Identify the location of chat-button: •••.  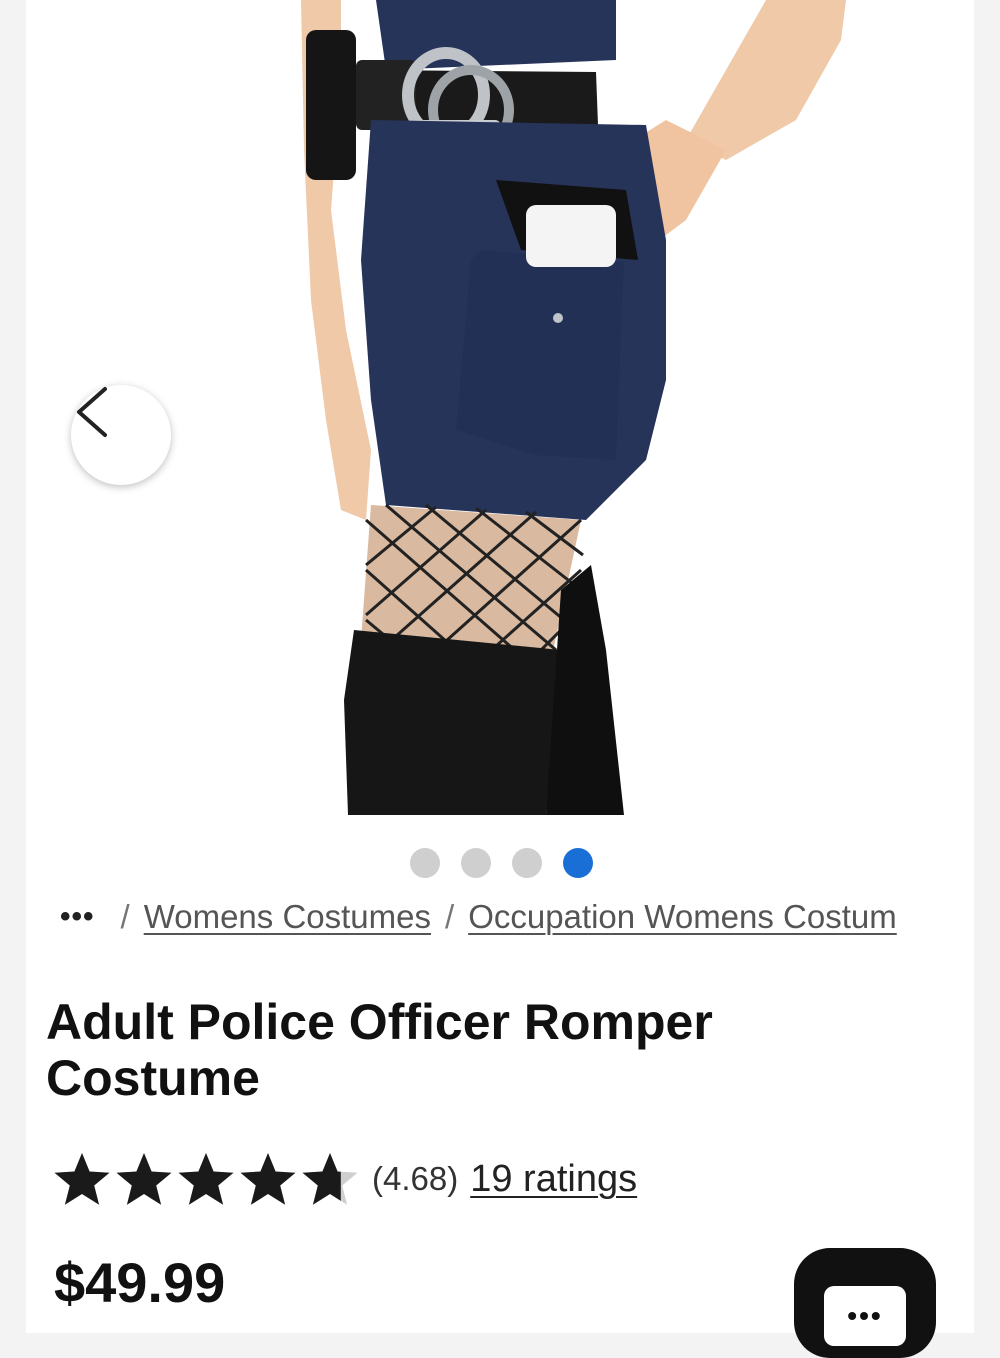
(865, 1303).